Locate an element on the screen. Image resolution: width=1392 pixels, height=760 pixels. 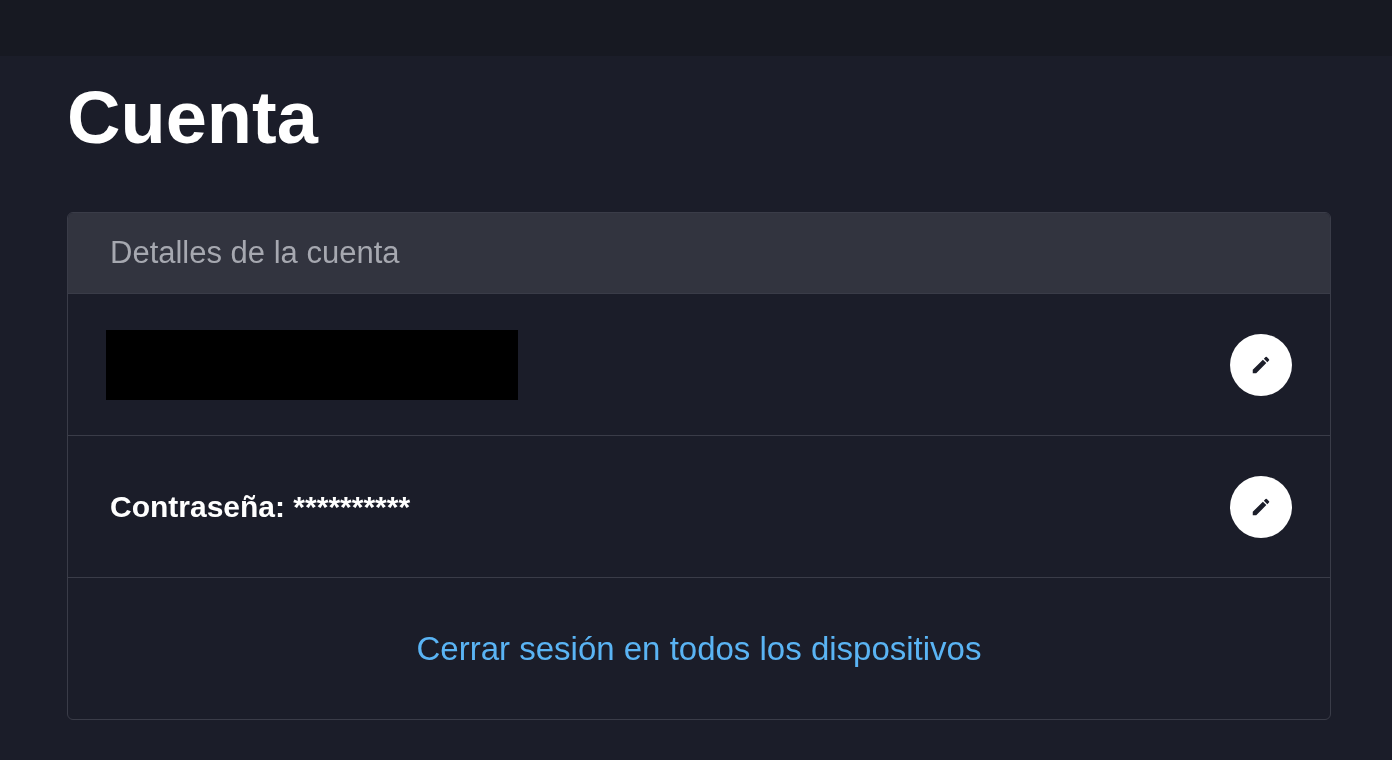
sign-out-all-link: Cerrar sesión en todos los dispositivos is located at coordinates (699, 648).